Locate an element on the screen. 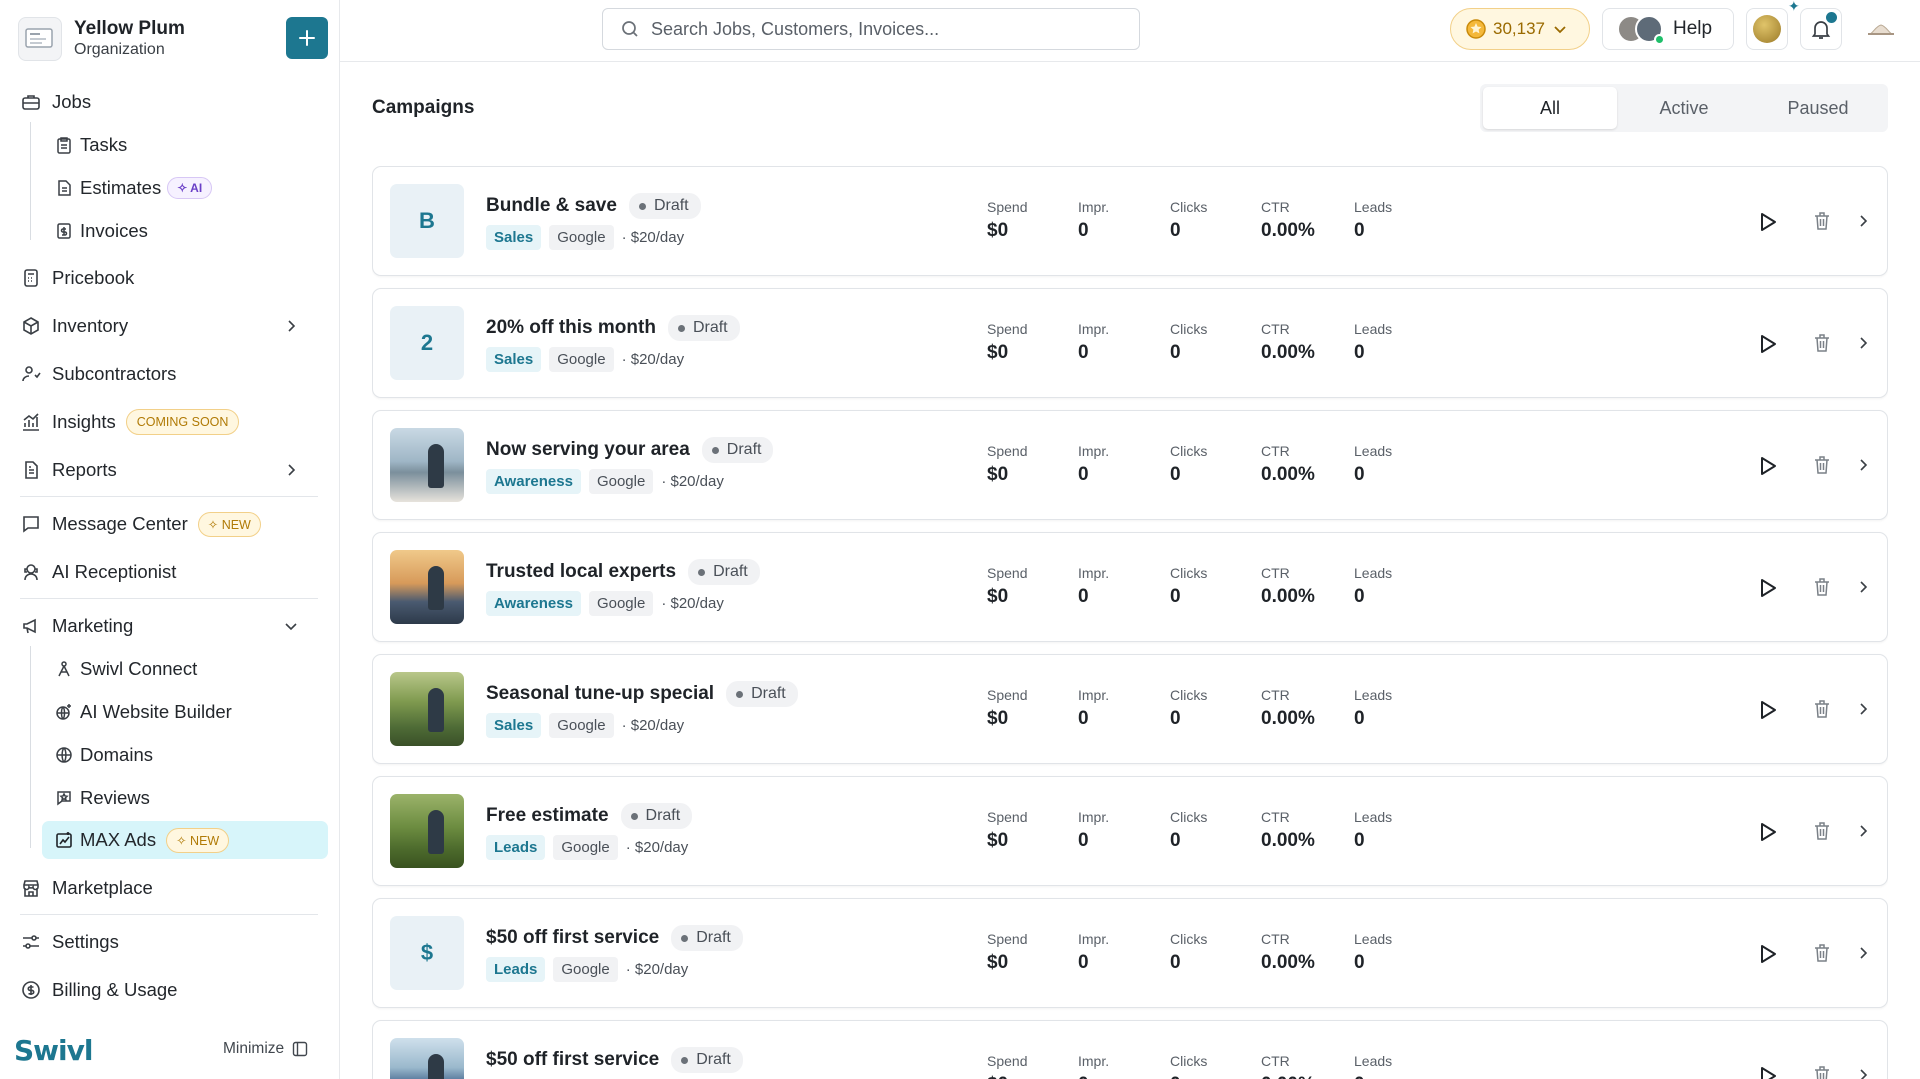  brand-logo: Swivl is located at coordinates (53, 1050).